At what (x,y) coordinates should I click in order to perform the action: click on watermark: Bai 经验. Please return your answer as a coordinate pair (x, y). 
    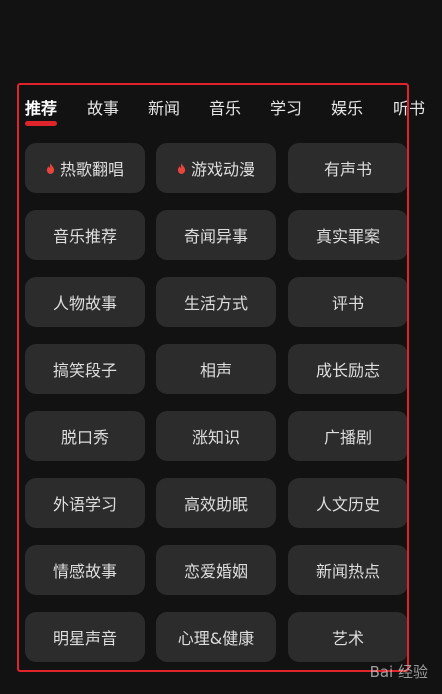
    Looking at the image, I should click on (399, 671).